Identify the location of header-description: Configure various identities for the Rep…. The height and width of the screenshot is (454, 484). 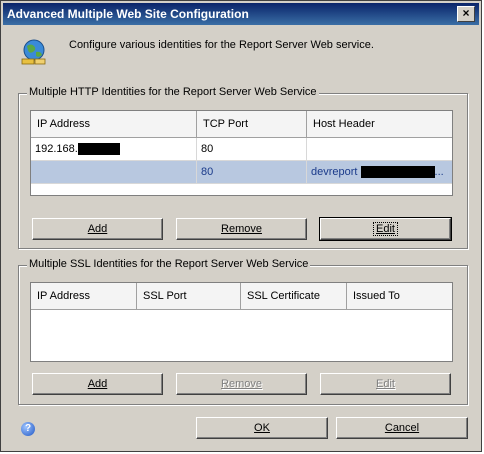
(221, 45).